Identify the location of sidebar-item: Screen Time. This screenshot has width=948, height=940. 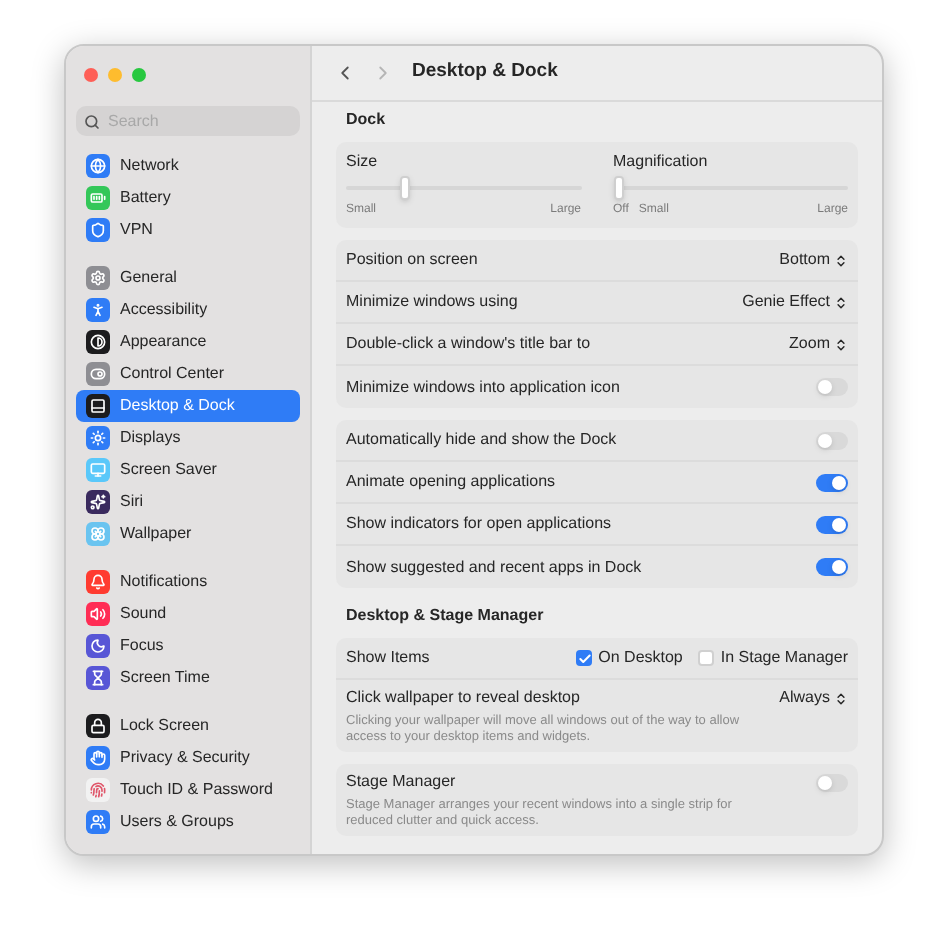
(188, 678).